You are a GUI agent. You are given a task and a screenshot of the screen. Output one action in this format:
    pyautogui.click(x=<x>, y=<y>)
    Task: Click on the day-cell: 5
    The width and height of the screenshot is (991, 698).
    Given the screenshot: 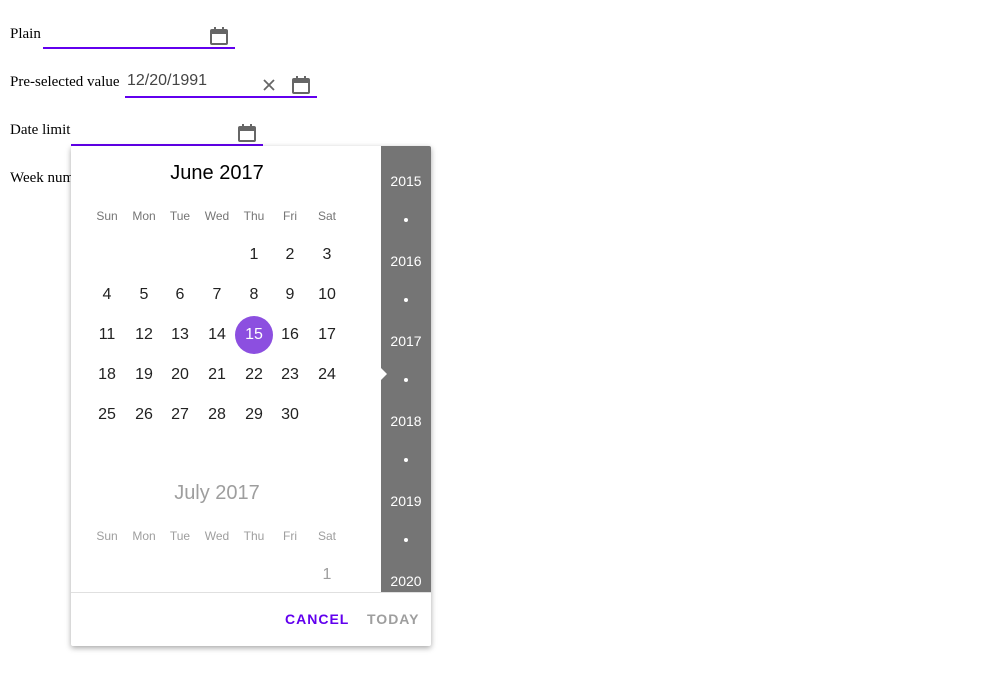 What is the action you would take?
    pyautogui.click(x=144, y=295)
    